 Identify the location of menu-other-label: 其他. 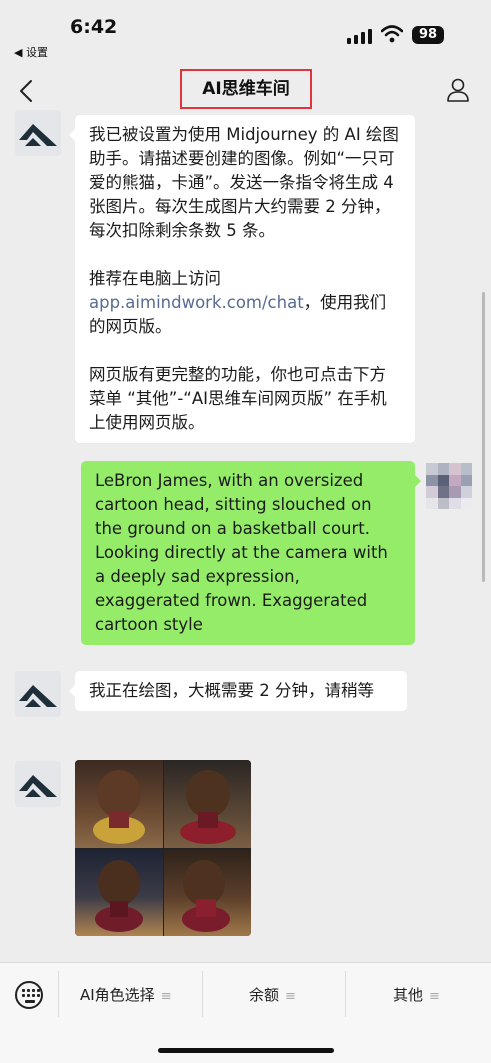
(408, 995).